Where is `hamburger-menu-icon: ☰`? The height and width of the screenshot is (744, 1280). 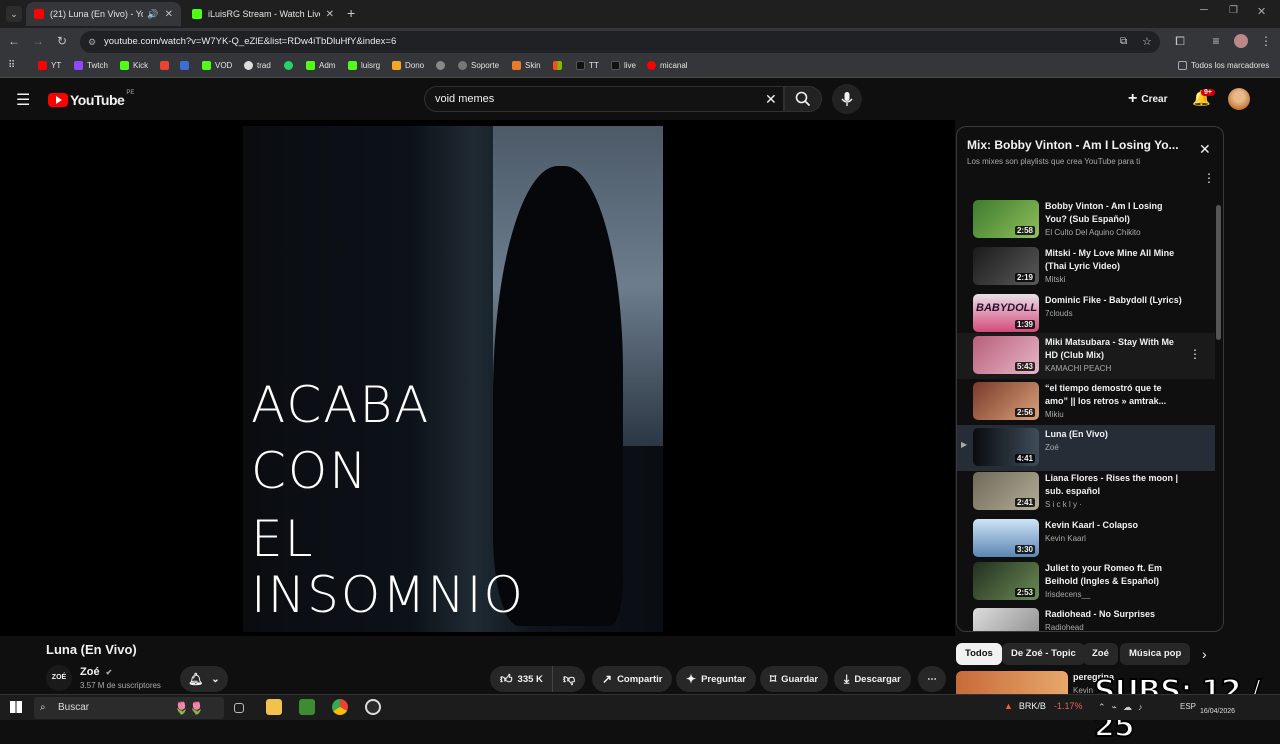
hamburger-menu-icon: ☰ is located at coordinates (23, 100).